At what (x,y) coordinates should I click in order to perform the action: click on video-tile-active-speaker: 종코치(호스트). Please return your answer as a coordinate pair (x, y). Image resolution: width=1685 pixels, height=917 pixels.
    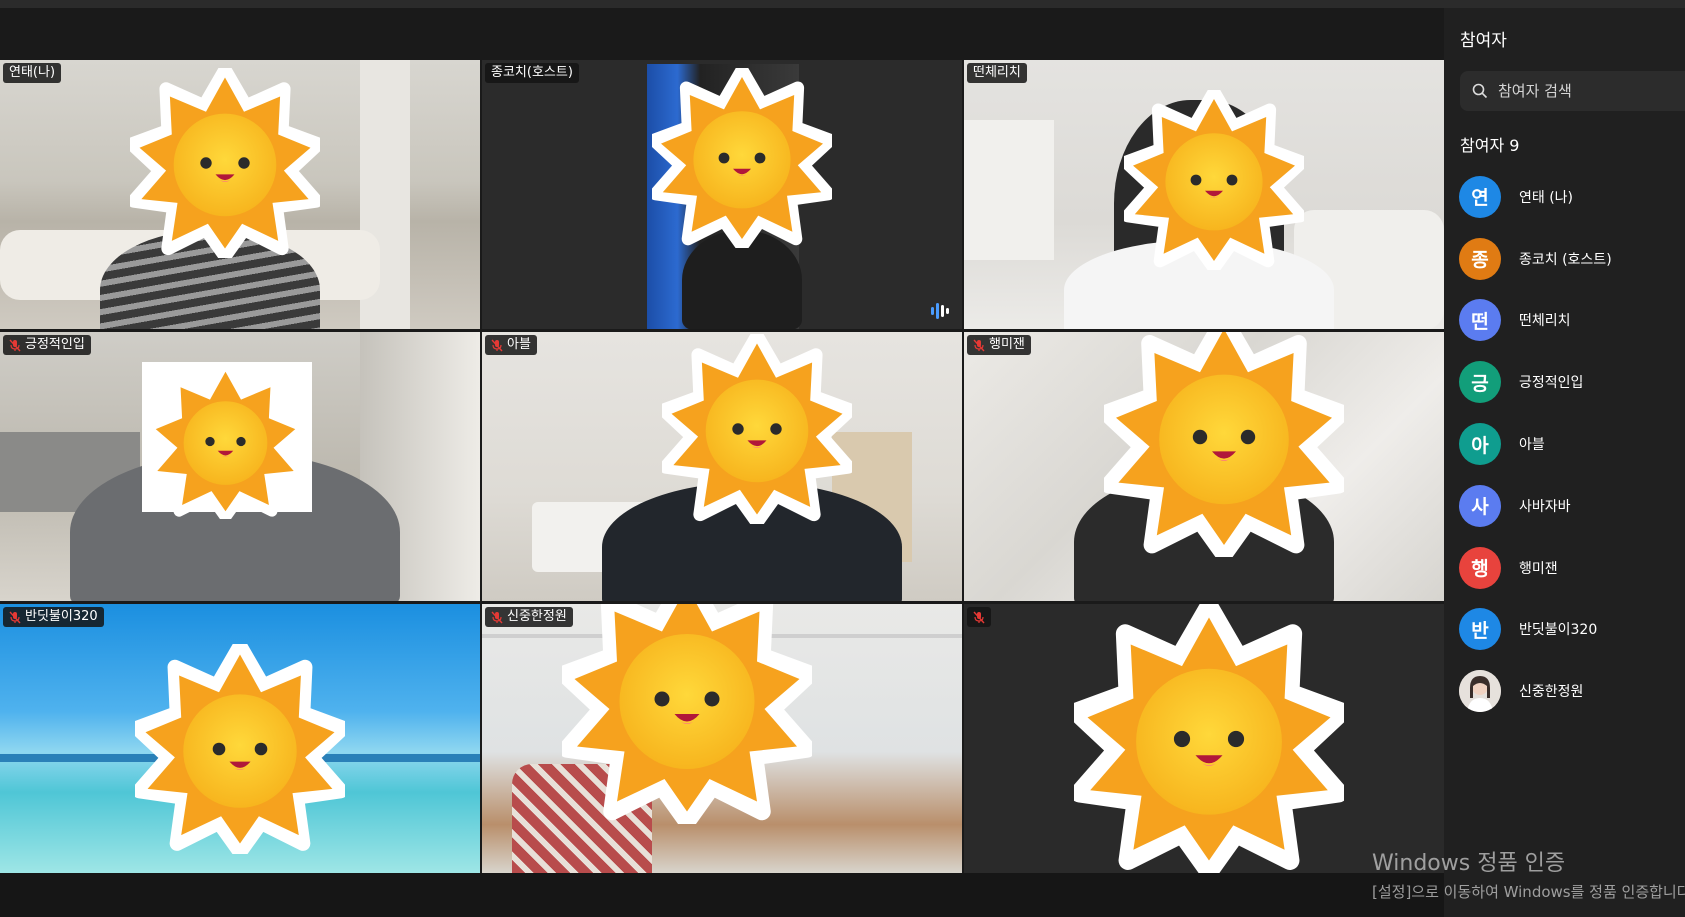
    Looking at the image, I should click on (722, 194).